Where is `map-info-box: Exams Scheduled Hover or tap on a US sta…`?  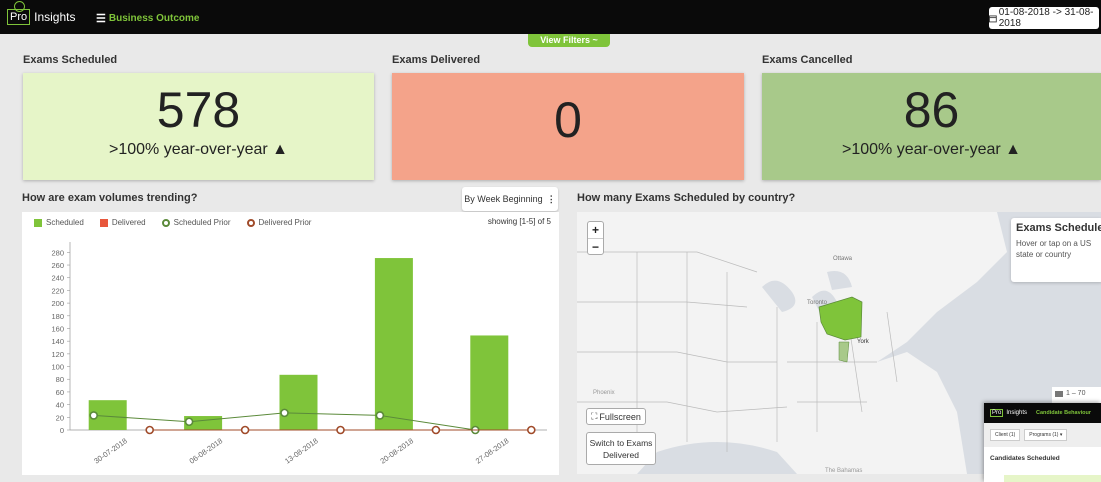 map-info-box: Exams Scheduled Hover or tap on a US sta… is located at coordinates (1056, 250).